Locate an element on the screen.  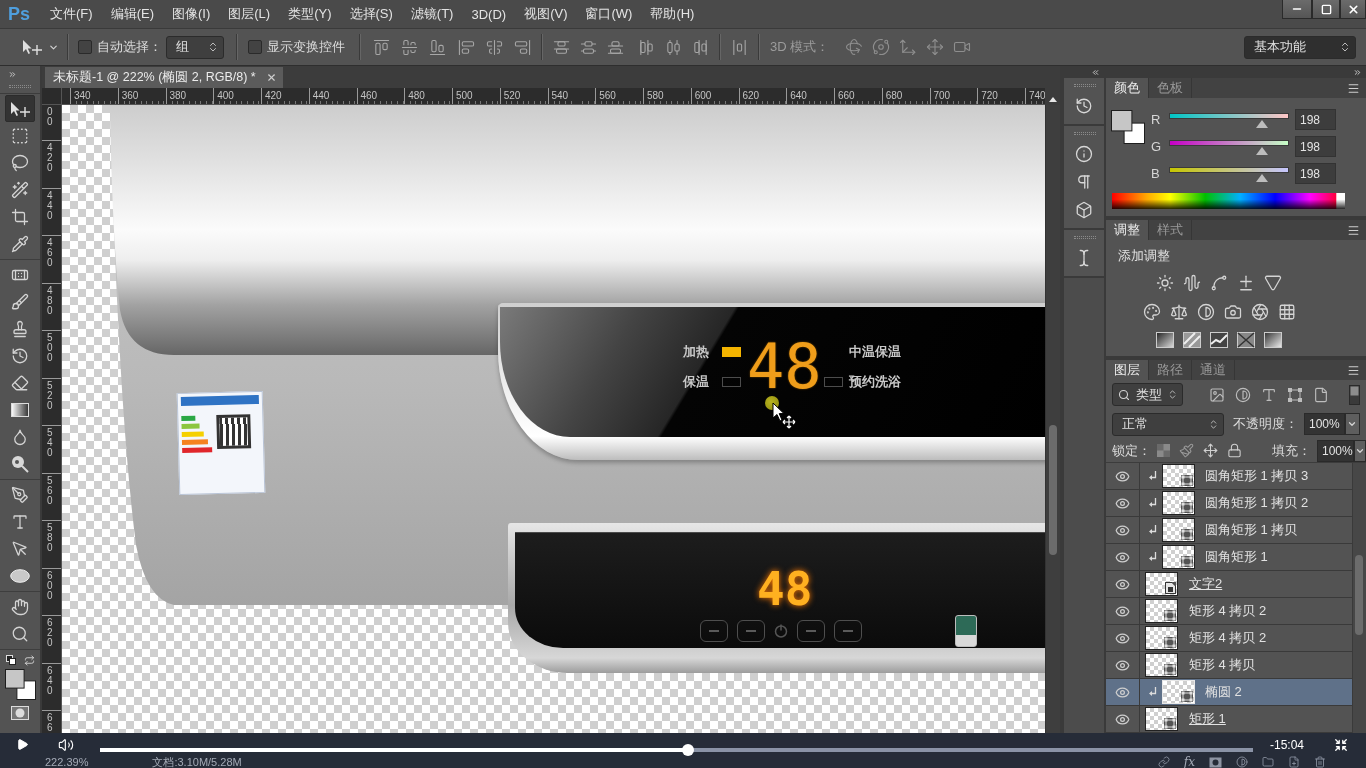
menu-item: 视图(V) is located at coordinates (546, 14).